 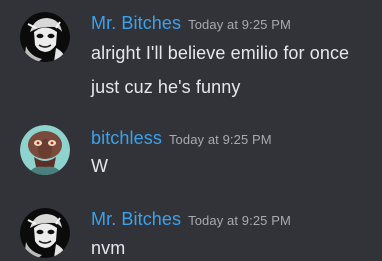 What do you see at coordinates (166, 87) in the screenshot?
I see `message-text: just cuz he's funny` at bounding box center [166, 87].